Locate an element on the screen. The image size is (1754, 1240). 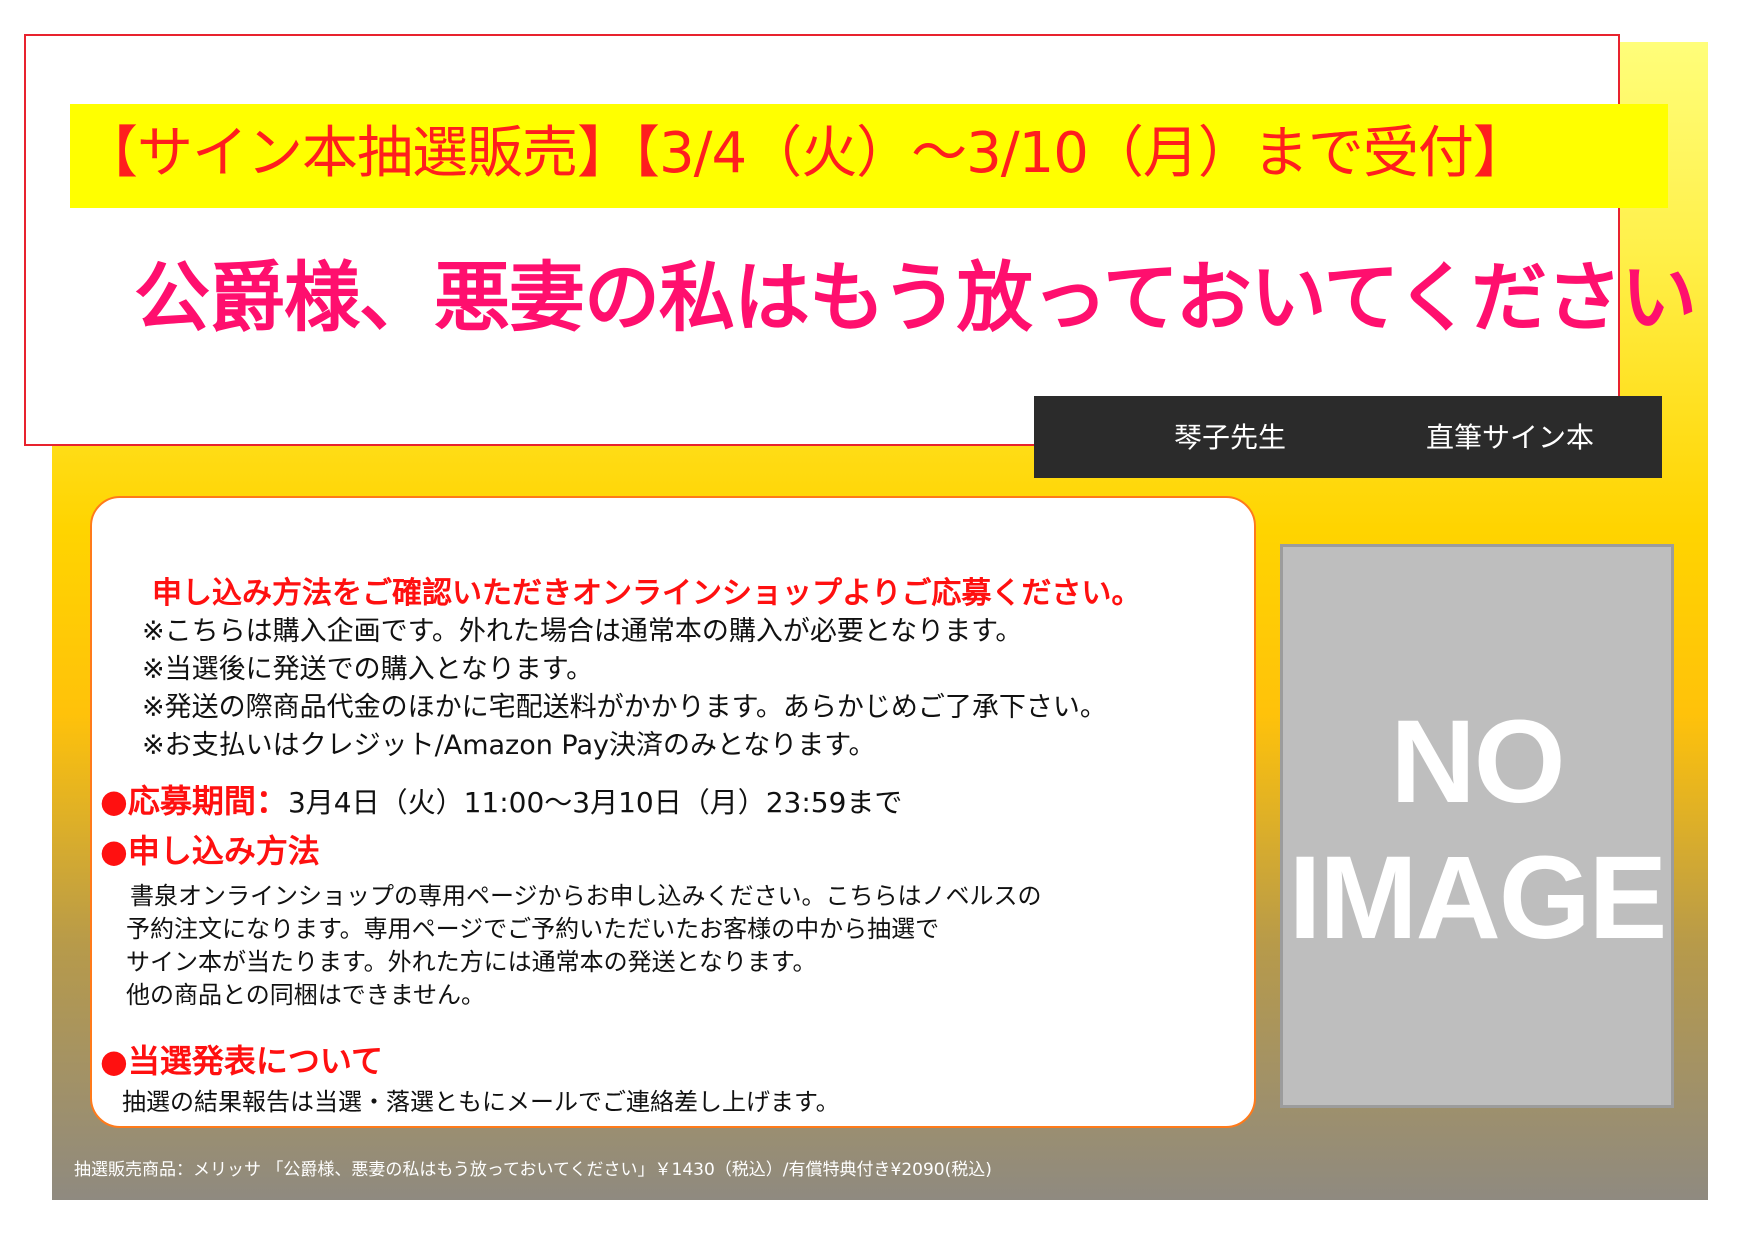
headline: 【サイン本抽選販売】【3/4（火）～3/10（月）まで受付】 is located at coordinates (805, 153).